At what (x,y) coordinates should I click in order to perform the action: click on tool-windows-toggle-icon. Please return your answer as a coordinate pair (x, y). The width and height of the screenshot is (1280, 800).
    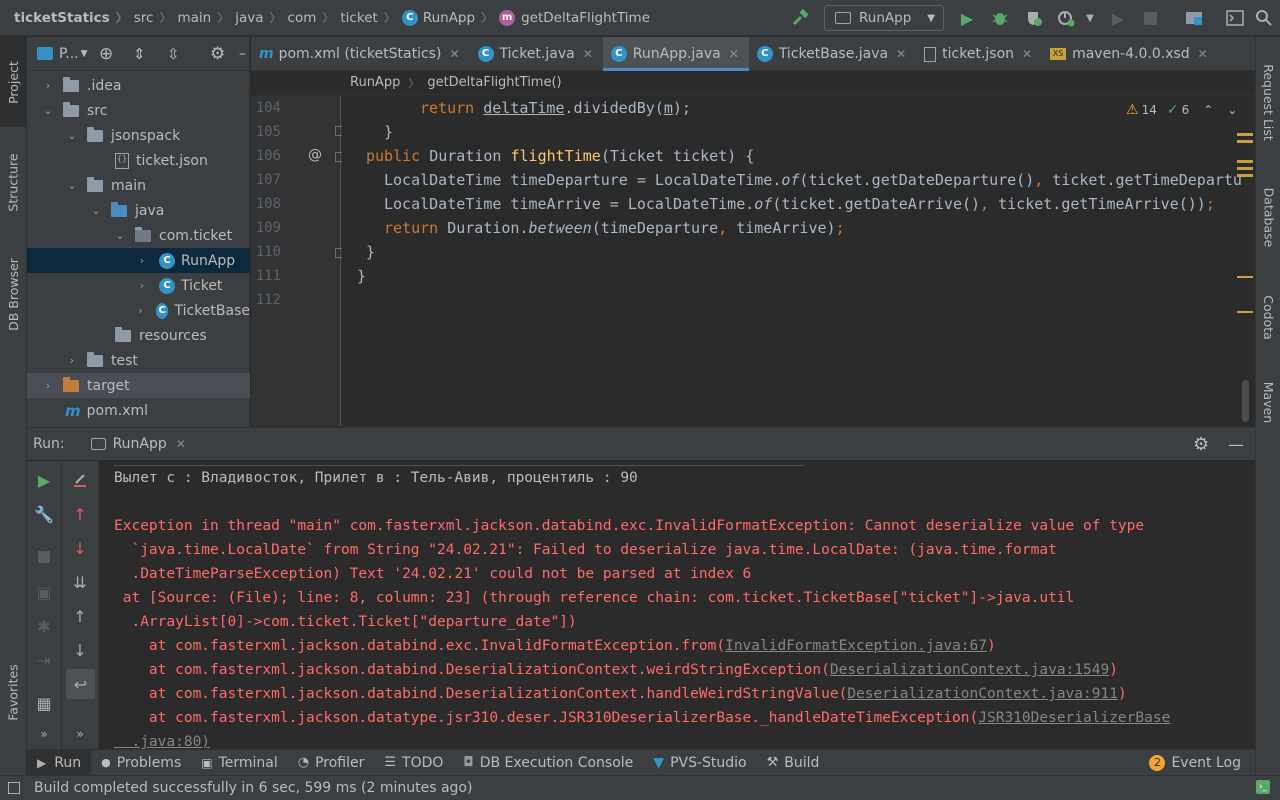
    Looking at the image, I should click on (14, 788).